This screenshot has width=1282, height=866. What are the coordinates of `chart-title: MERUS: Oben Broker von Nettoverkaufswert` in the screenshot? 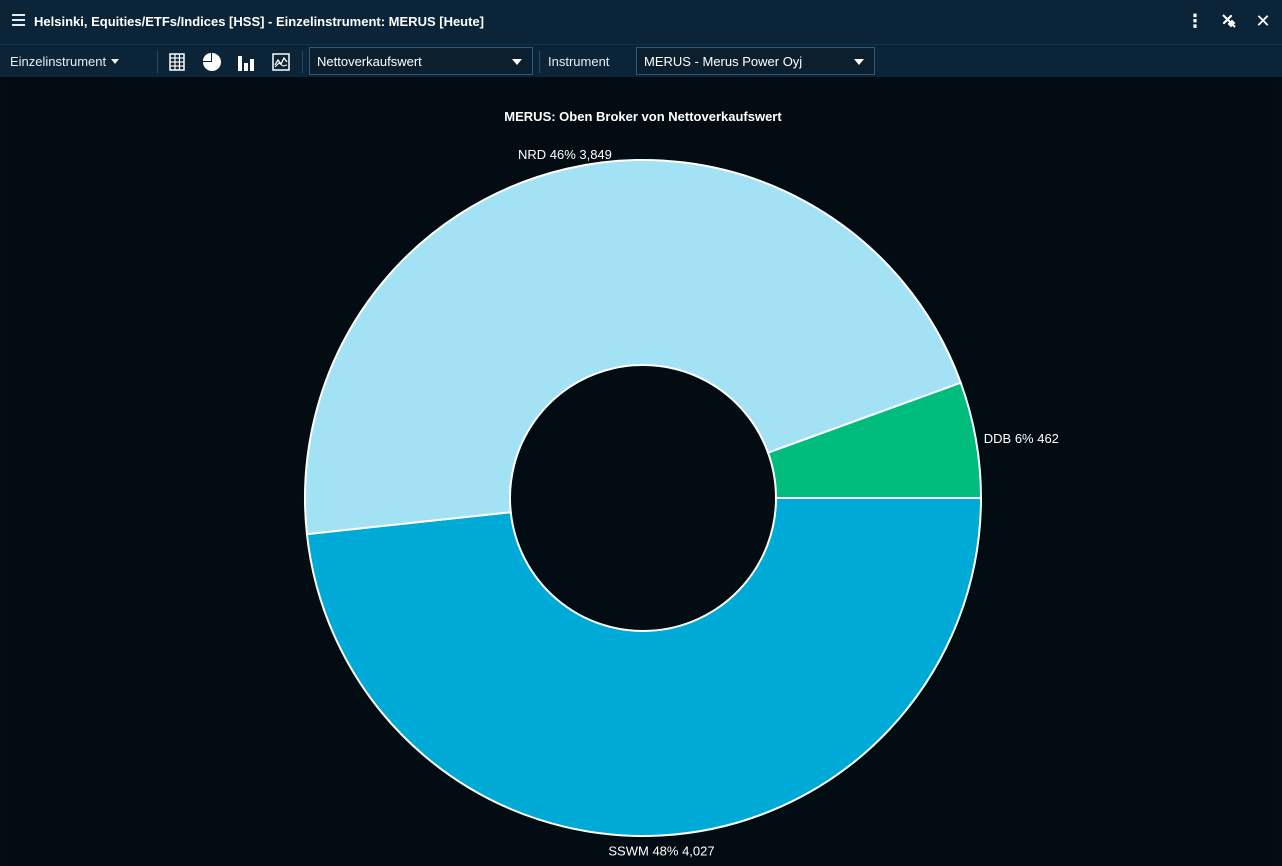 It's located at (643, 116).